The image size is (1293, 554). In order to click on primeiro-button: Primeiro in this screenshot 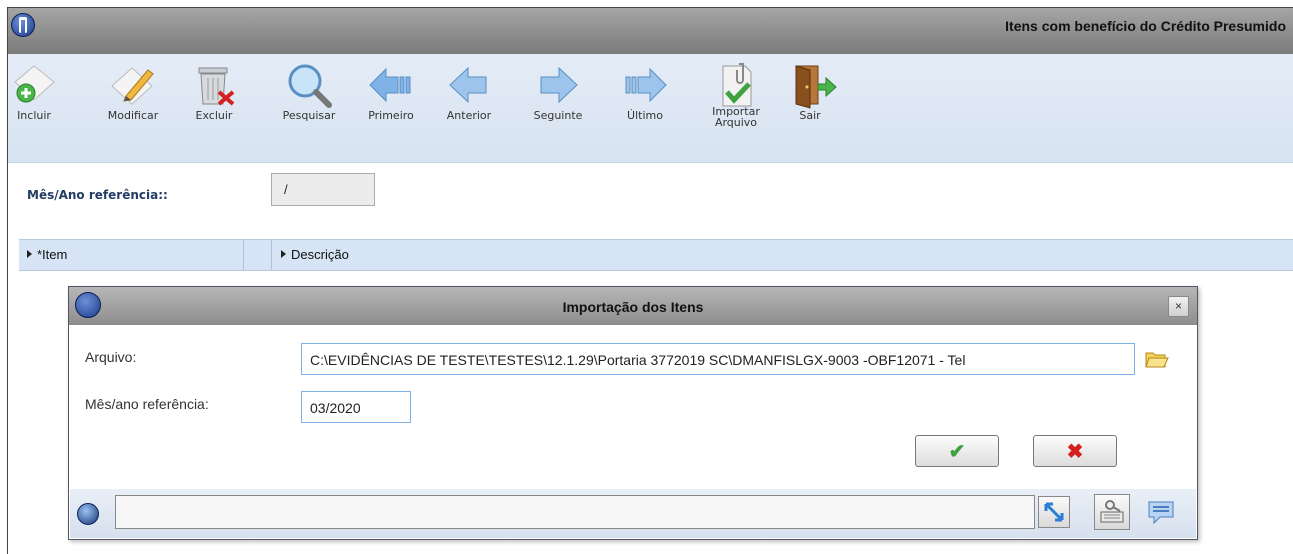, I will do `click(391, 91)`.